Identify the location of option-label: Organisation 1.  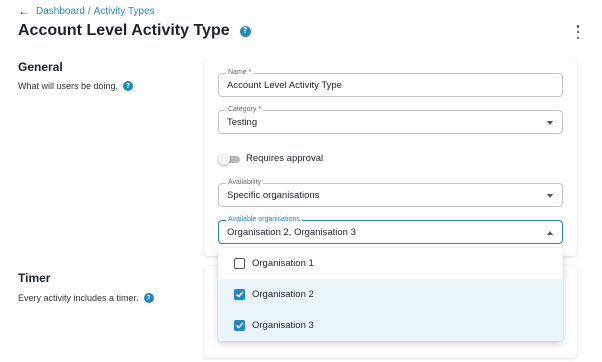
(283, 263).